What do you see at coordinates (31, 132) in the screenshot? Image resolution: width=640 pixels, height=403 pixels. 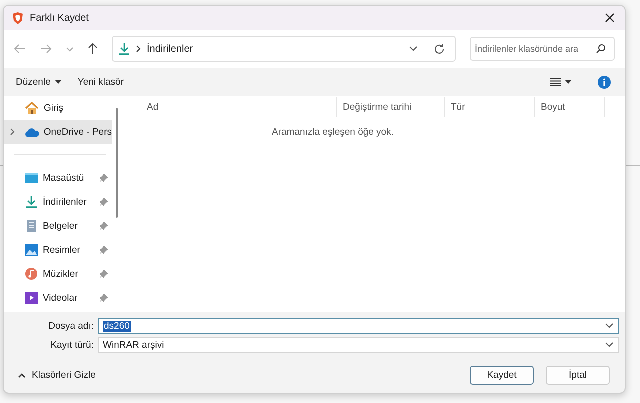 I see `cloud-icon` at bounding box center [31, 132].